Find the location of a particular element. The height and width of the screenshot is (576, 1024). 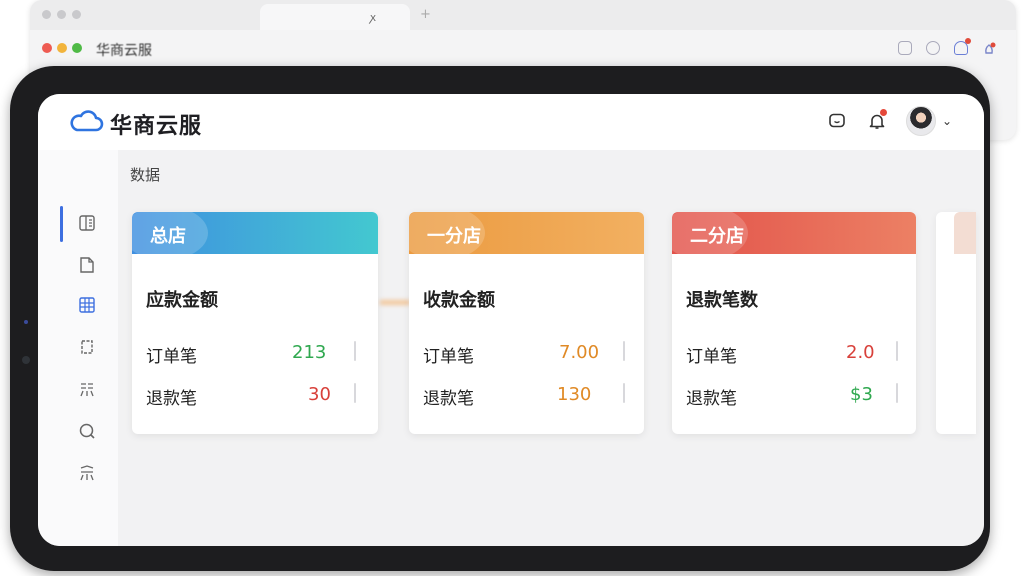

sidebar-item-document is located at coordinates (87, 265).